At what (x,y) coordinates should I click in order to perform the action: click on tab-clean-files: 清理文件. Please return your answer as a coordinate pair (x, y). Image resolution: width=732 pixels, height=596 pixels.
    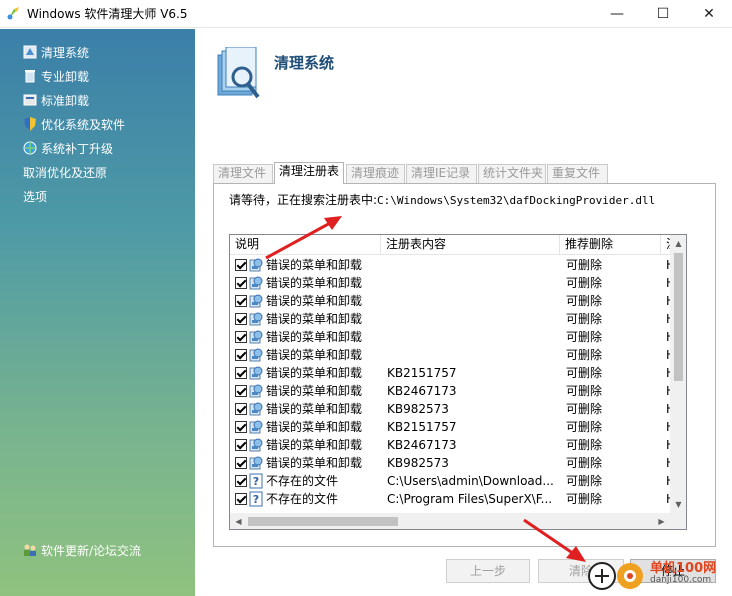
    Looking at the image, I should click on (243, 173).